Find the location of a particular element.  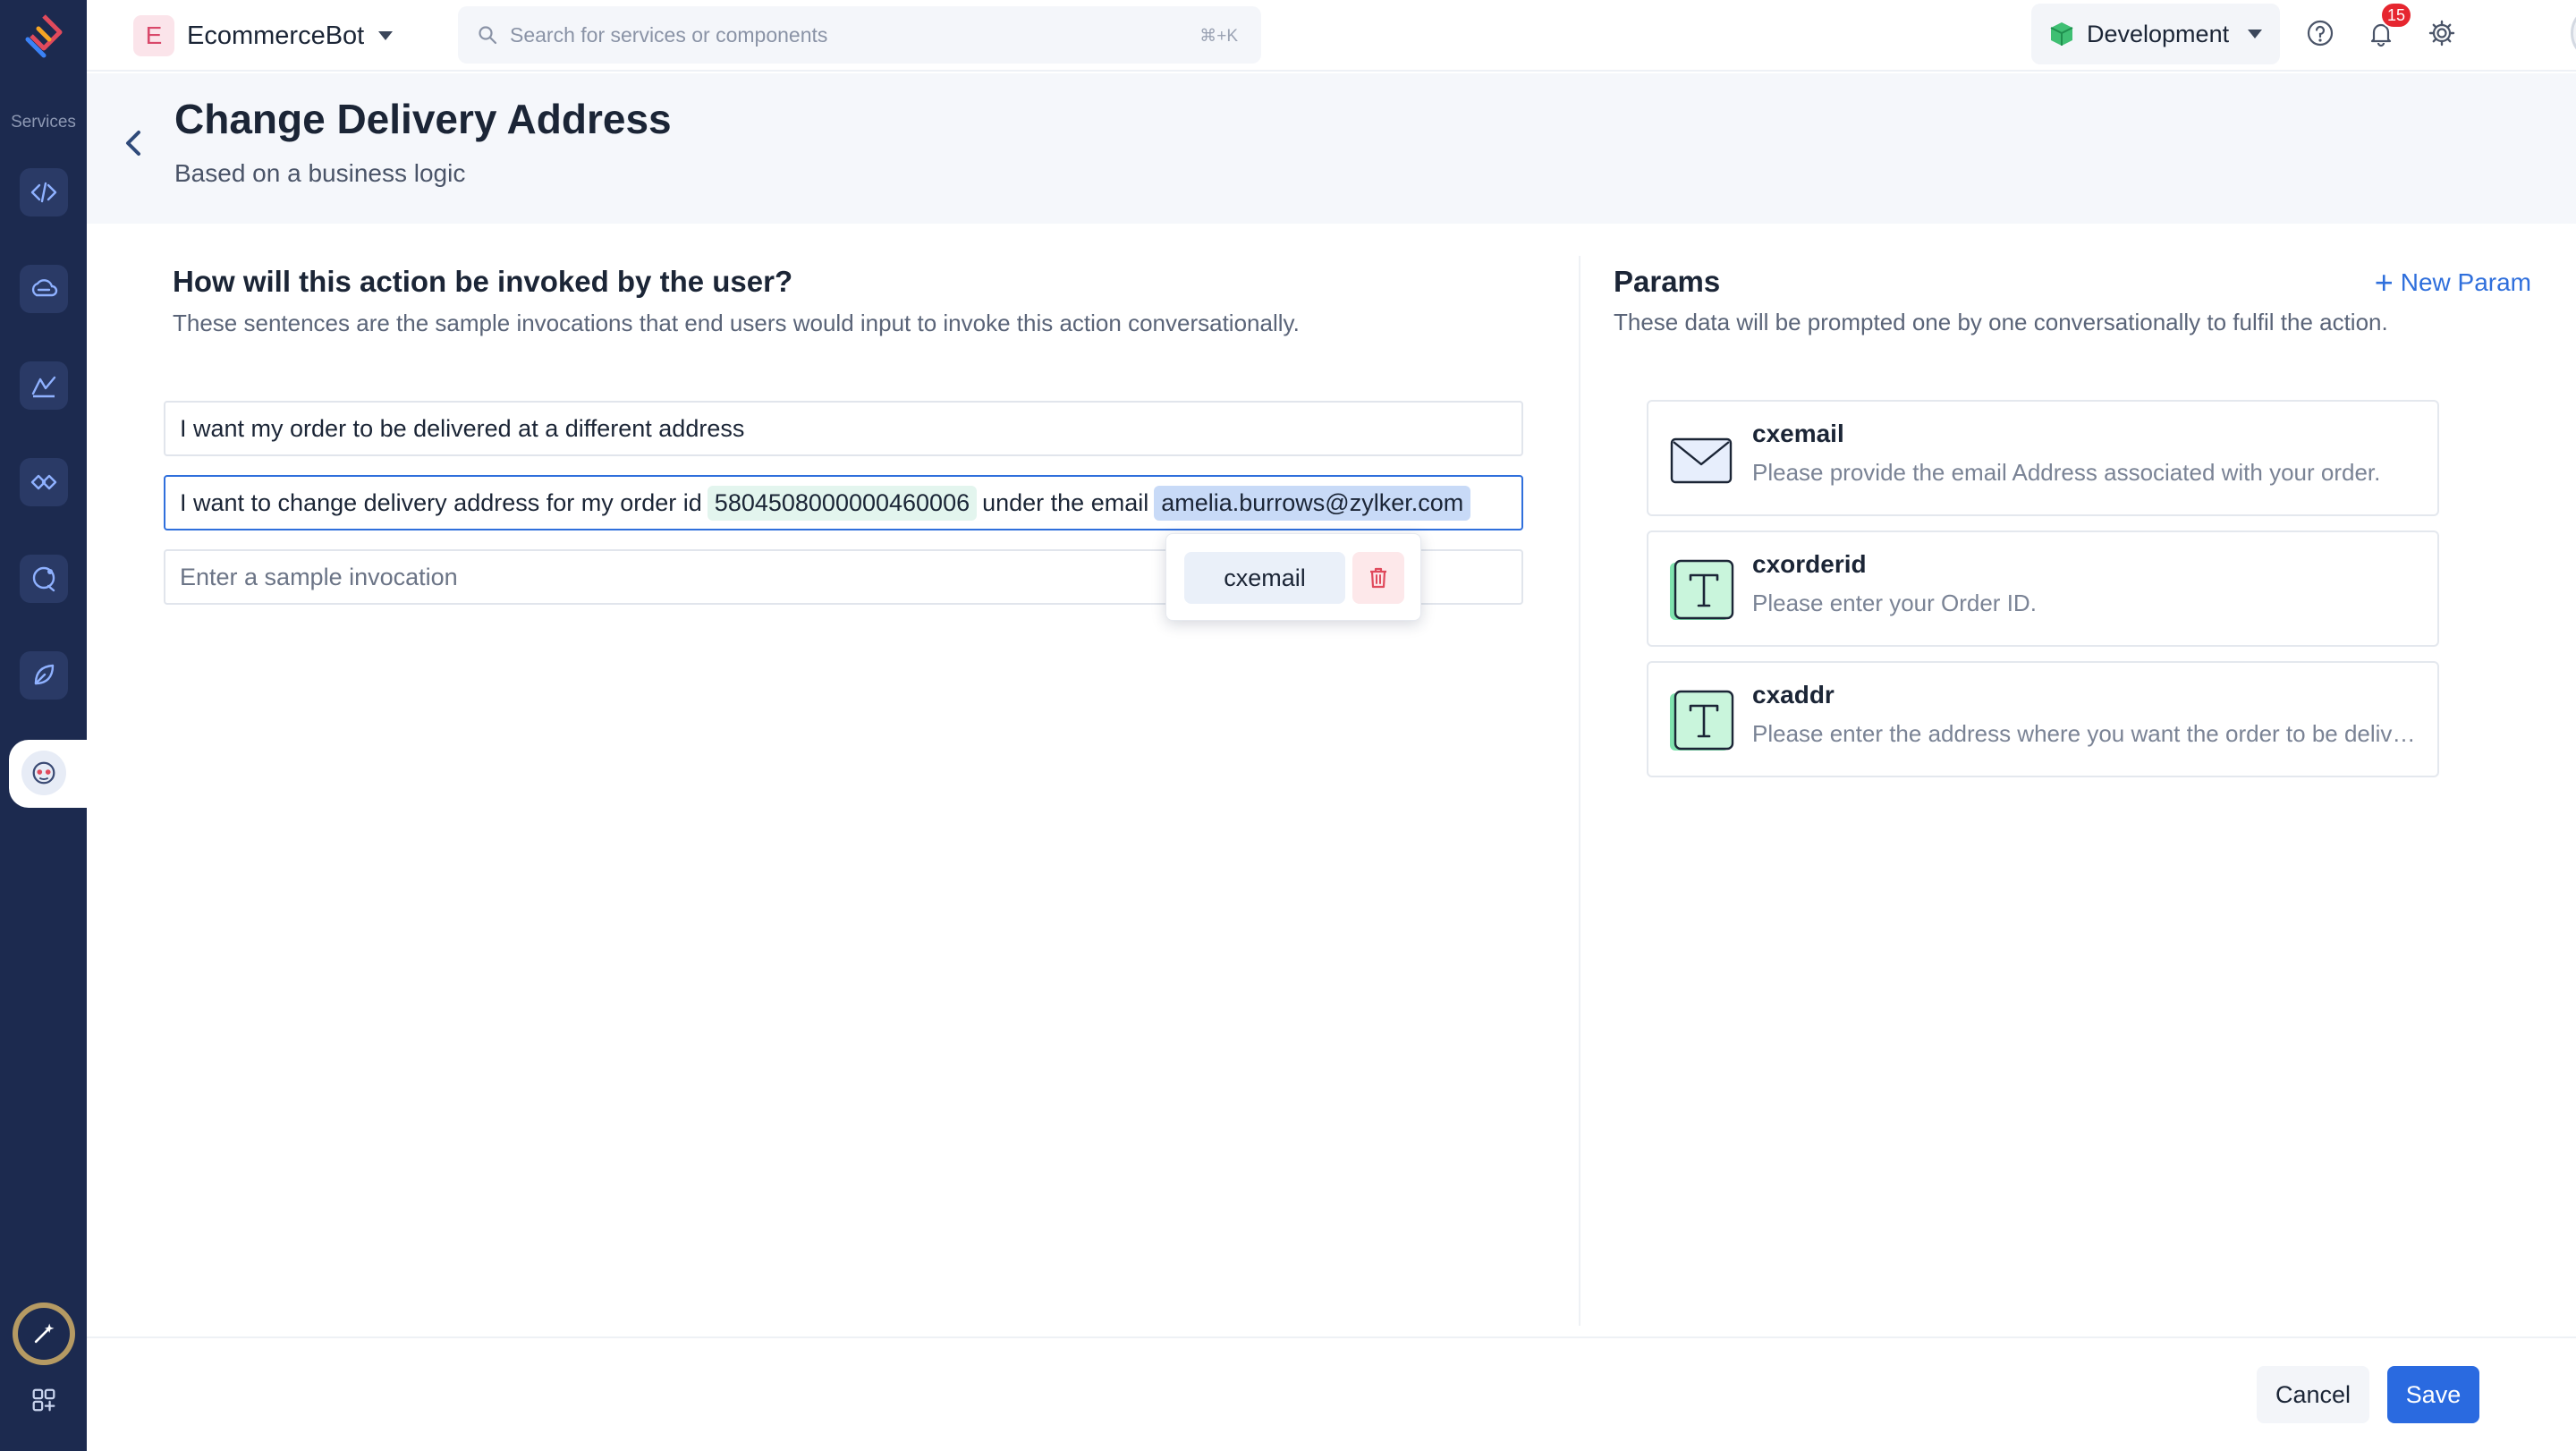

environment-label: Development is located at coordinates (2158, 33).